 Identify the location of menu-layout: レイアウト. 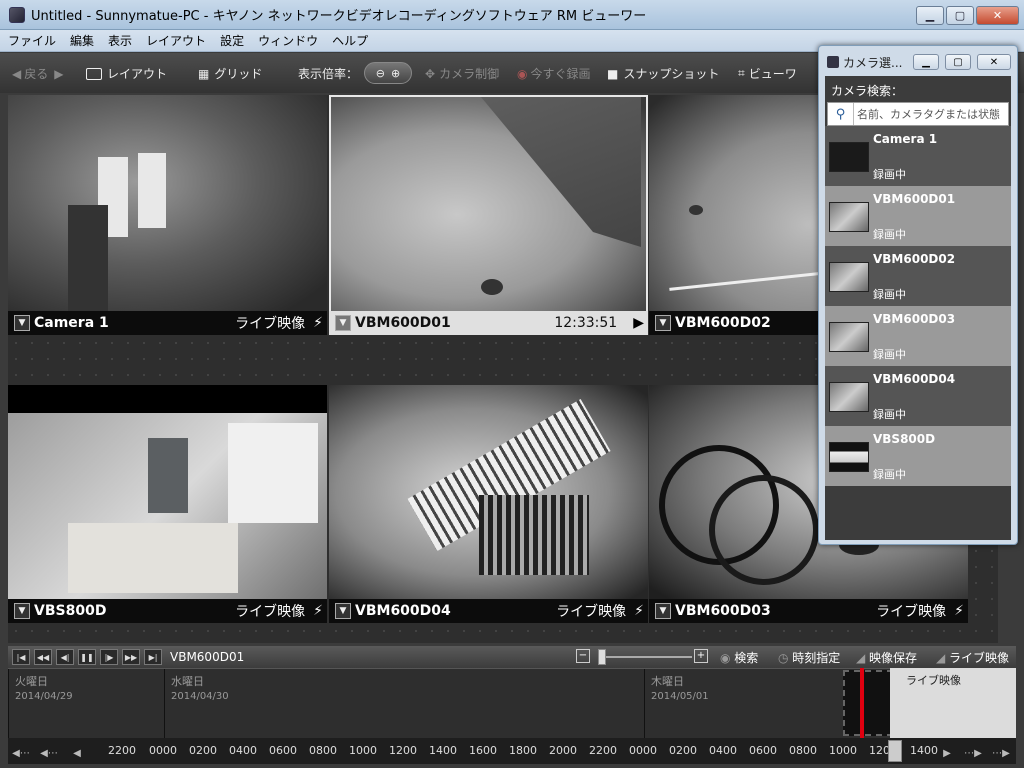
(176, 40).